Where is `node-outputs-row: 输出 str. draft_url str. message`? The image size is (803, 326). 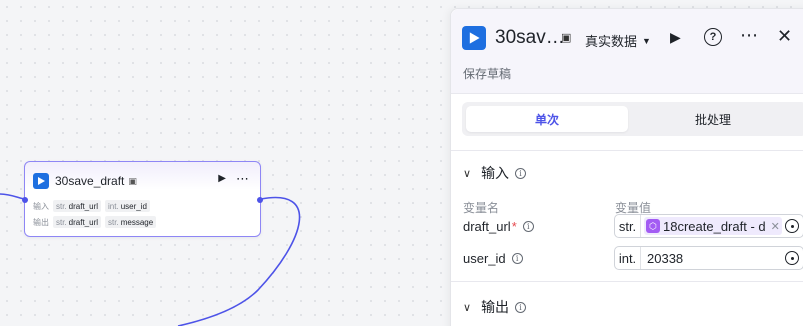
node-outputs-row: 输出 str. draft_url str. message is located at coordinates (96, 222).